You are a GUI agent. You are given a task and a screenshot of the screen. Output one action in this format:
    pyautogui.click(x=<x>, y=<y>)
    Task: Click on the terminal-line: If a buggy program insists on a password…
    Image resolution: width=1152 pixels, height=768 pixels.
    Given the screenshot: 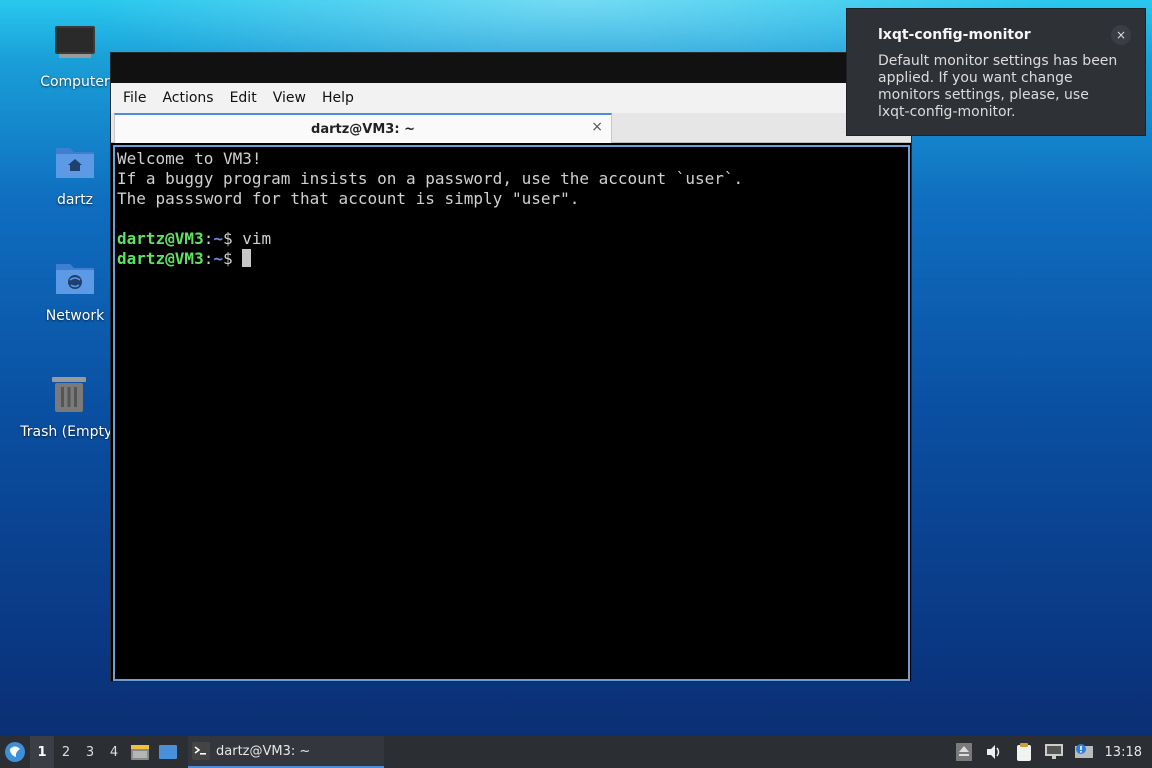 What is the action you would take?
    pyautogui.click(x=430, y=178)
    